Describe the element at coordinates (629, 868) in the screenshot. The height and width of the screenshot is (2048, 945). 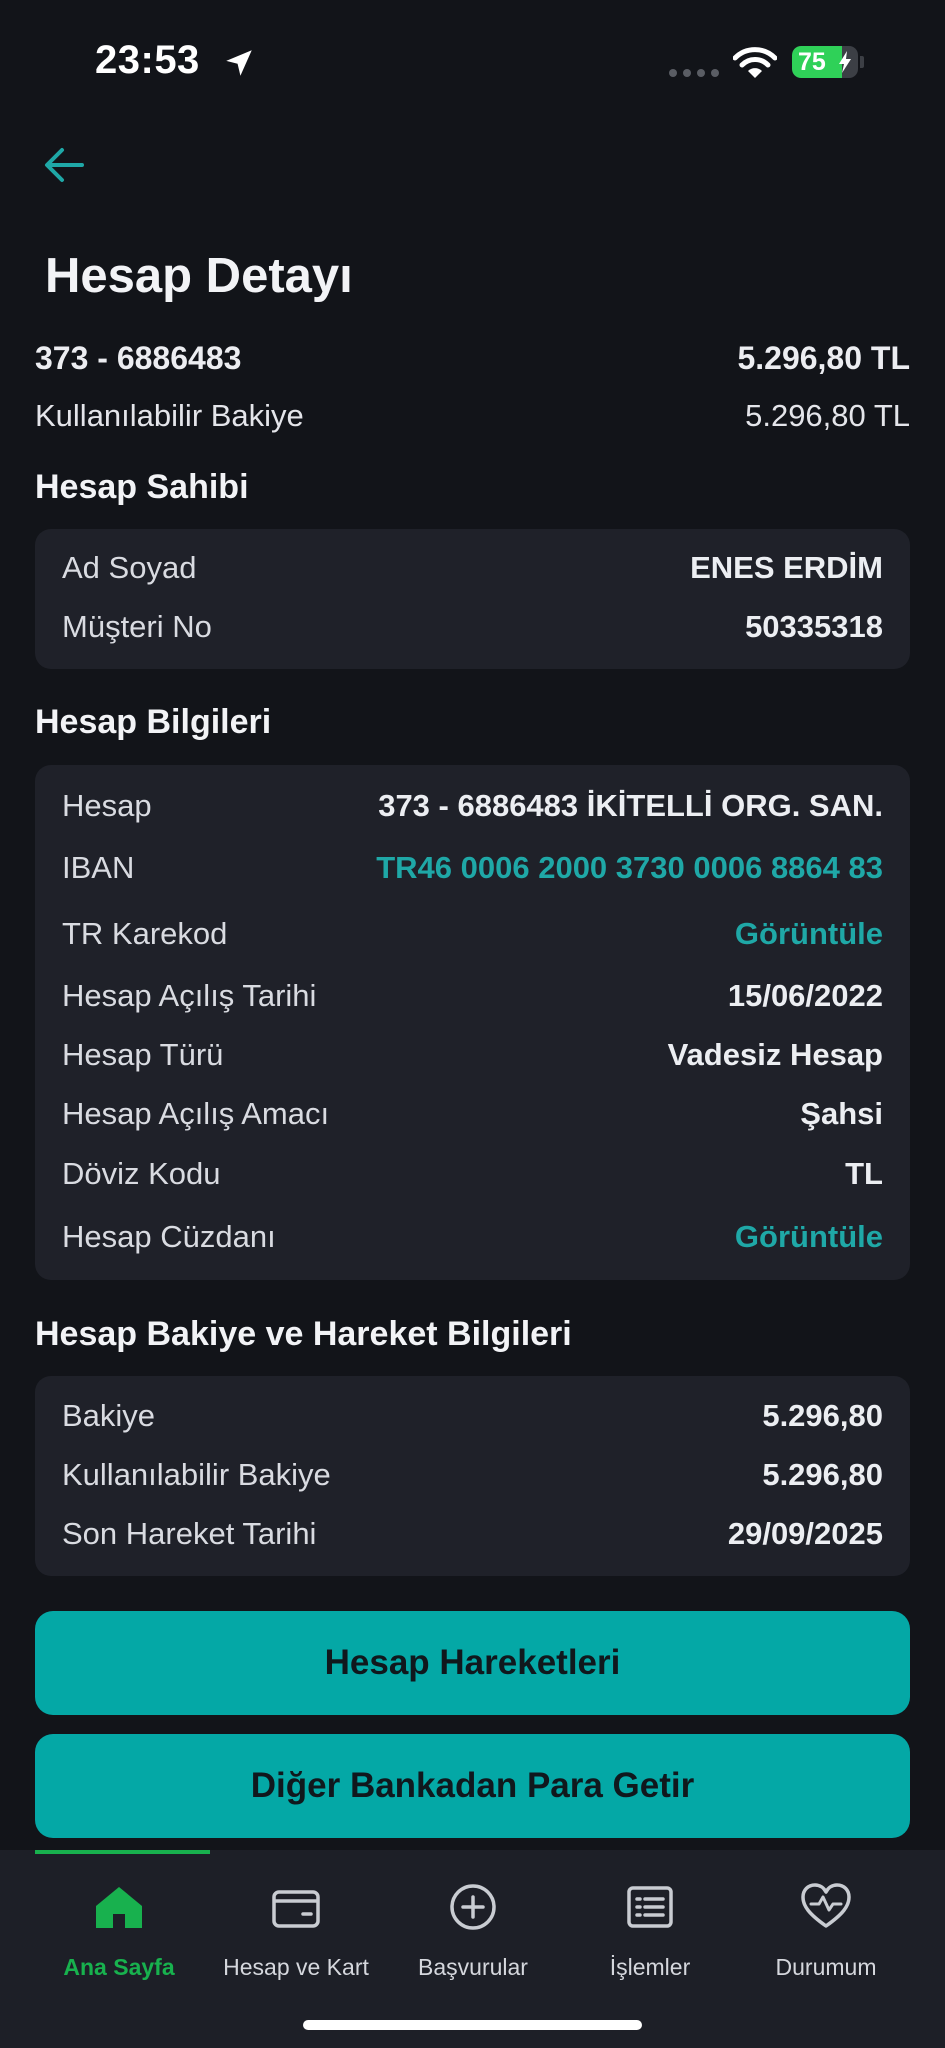
I see `iban-value: TR46 0006 2000 3730 0006 8864 83` at that location.